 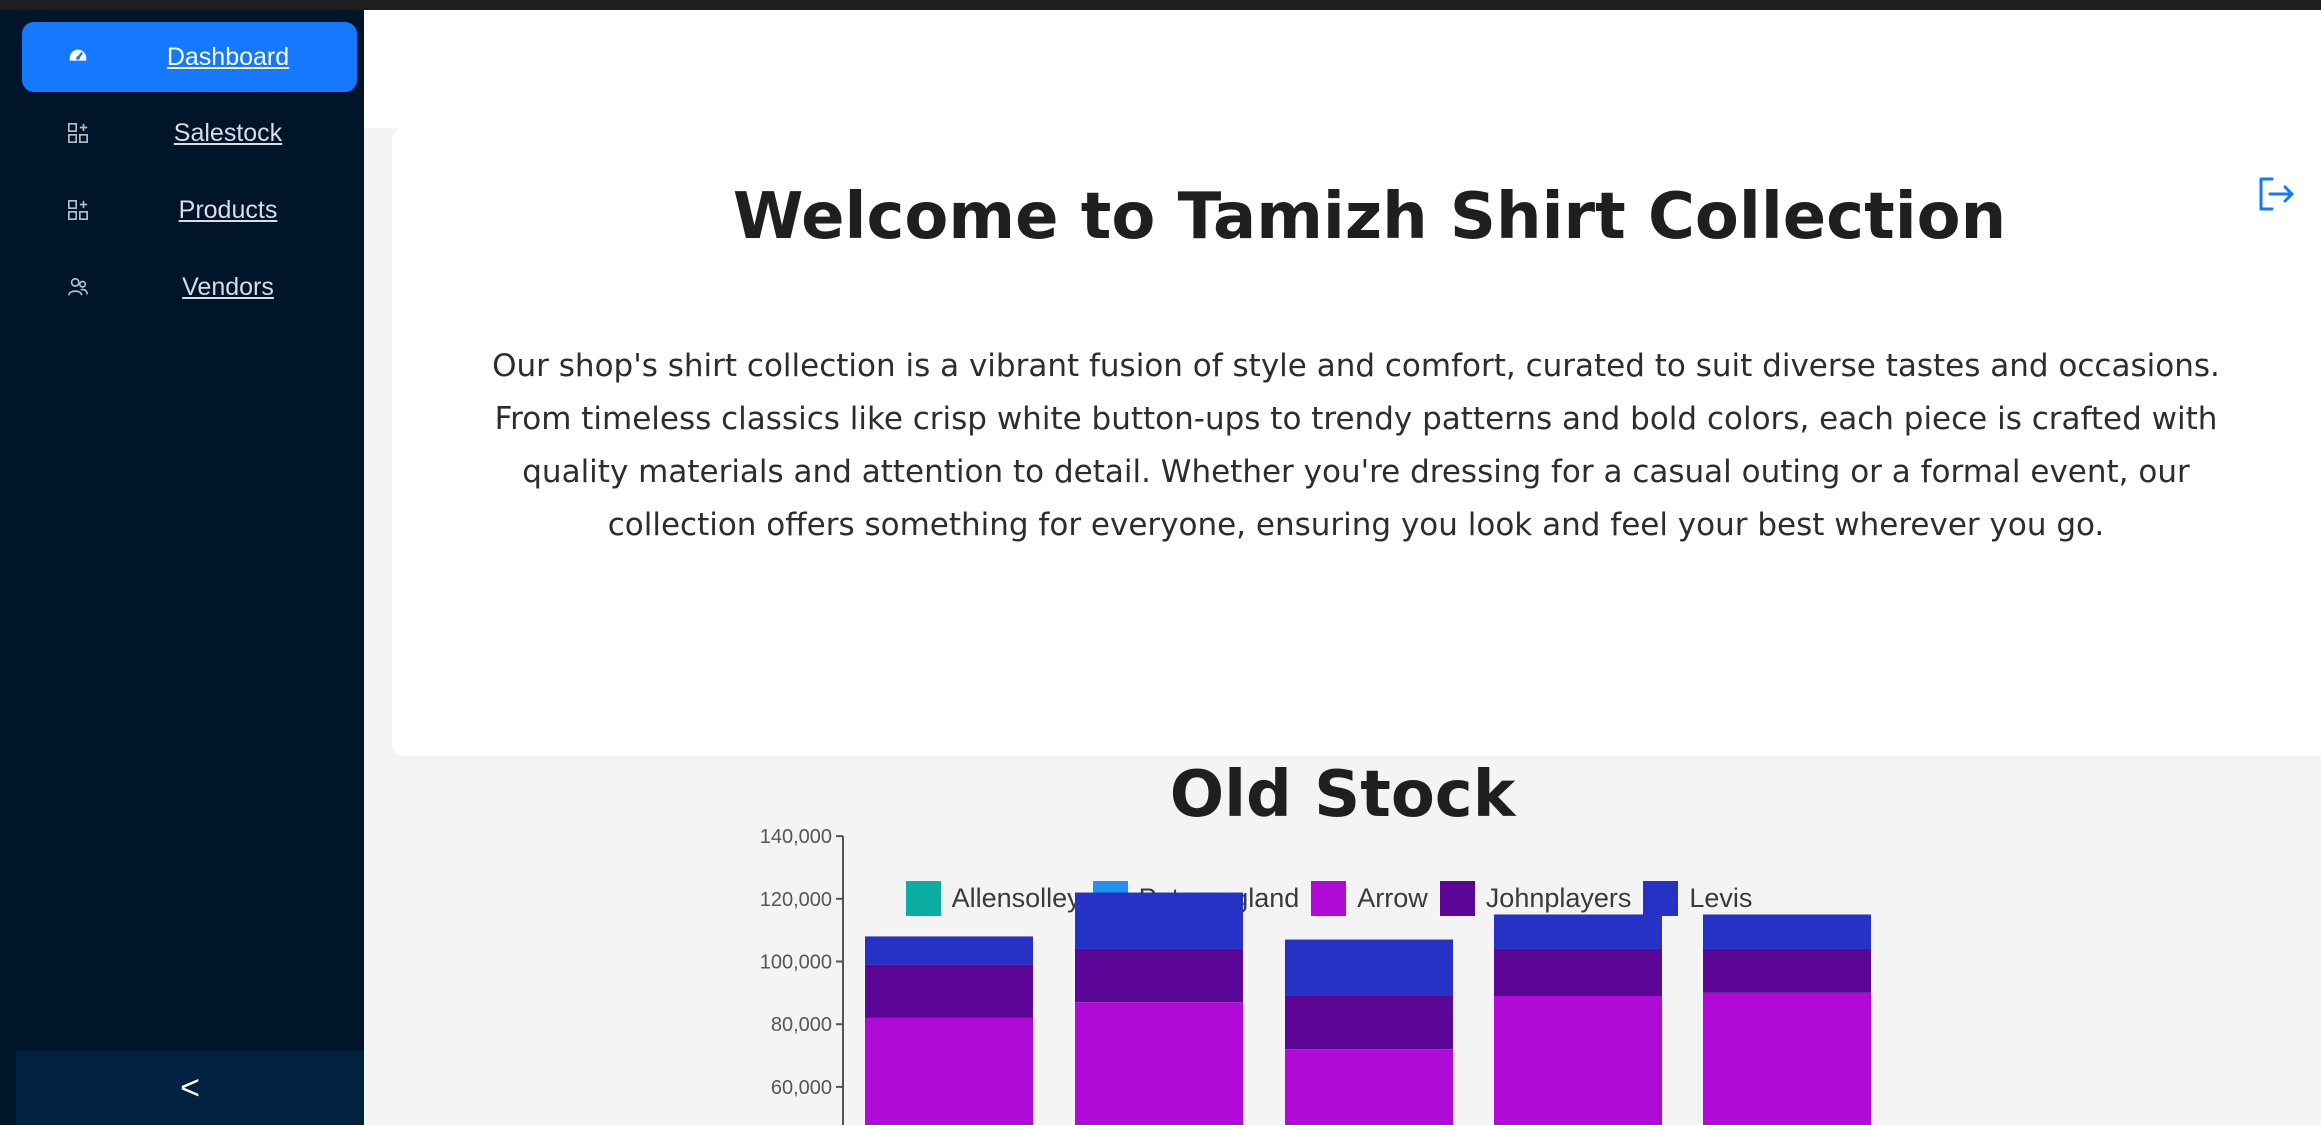 What do you see at coordinates (796, 900) in the screenshot?
I see `y-axis-tick-label: 120,000` at bounding box center [796, 900].